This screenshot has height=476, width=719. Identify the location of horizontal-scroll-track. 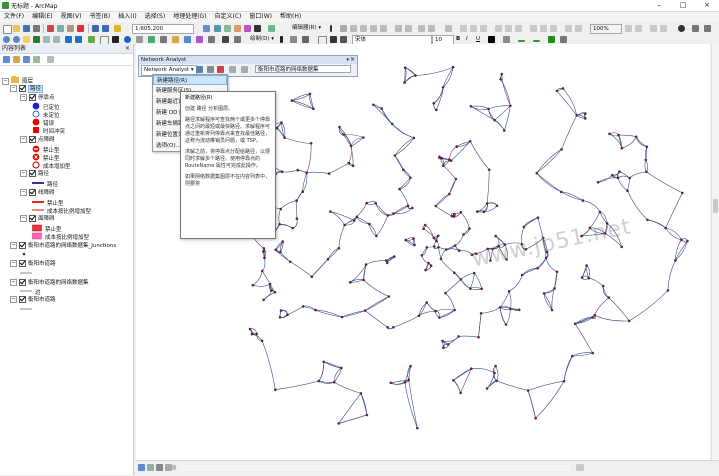
(375, 468).